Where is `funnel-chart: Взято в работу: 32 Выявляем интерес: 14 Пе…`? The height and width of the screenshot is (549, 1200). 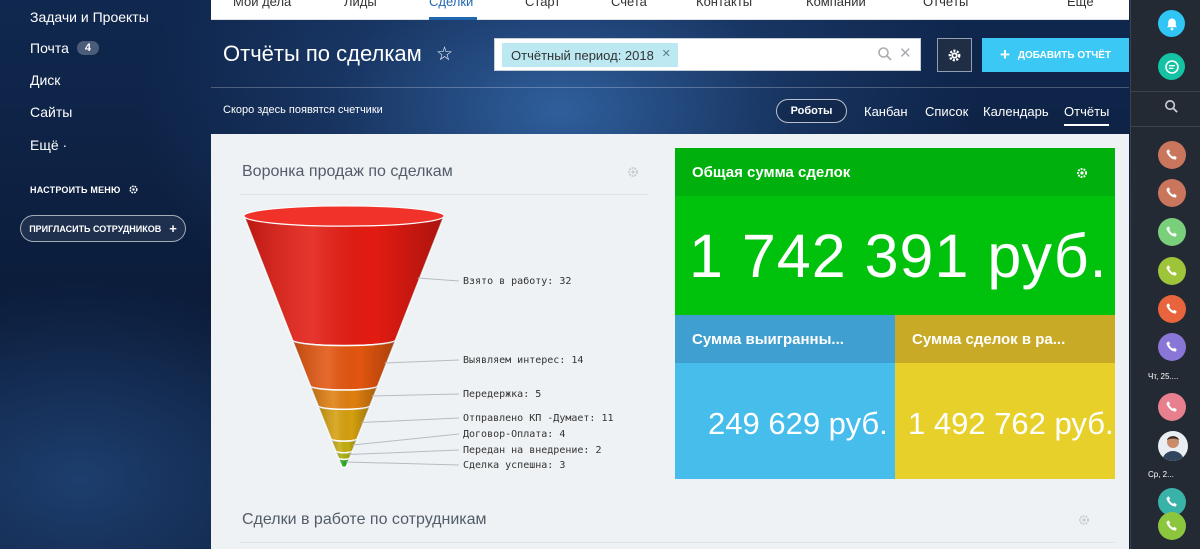 funnel-chart: Взято в работу: 32 Выявляем интерес: 14 Пе… is located at coordinates (428, 338).